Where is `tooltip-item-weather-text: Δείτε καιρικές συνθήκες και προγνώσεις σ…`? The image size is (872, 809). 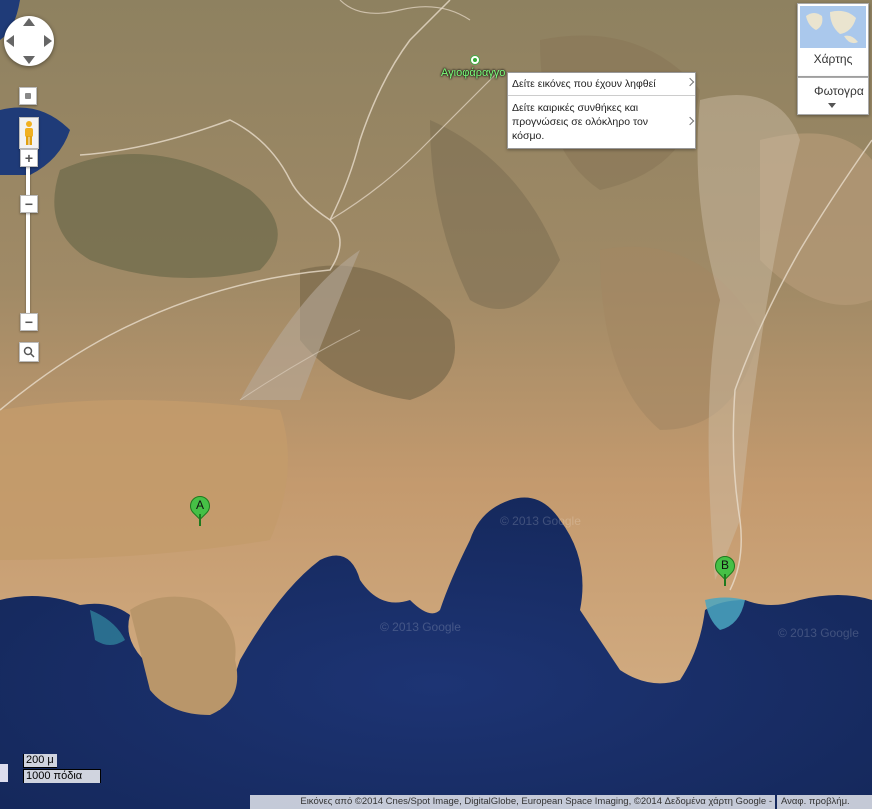
tooltip-item-weather-text: Δείτε καιρικές συνθήκες και προγνώσεις σ… is located at coordinates (580, 122).